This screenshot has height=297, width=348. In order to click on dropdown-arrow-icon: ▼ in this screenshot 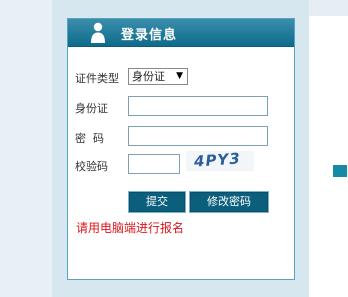, I will do `click(179, 76)`.